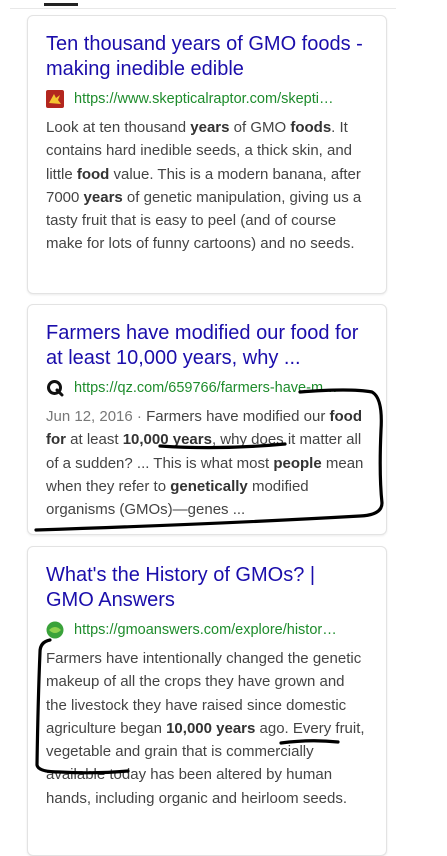 The width and height of the screenshot is (447, 856). Describe the element at coordinates (55, 630) in the screenshot. I see `gmo-answers-icon` at that location.